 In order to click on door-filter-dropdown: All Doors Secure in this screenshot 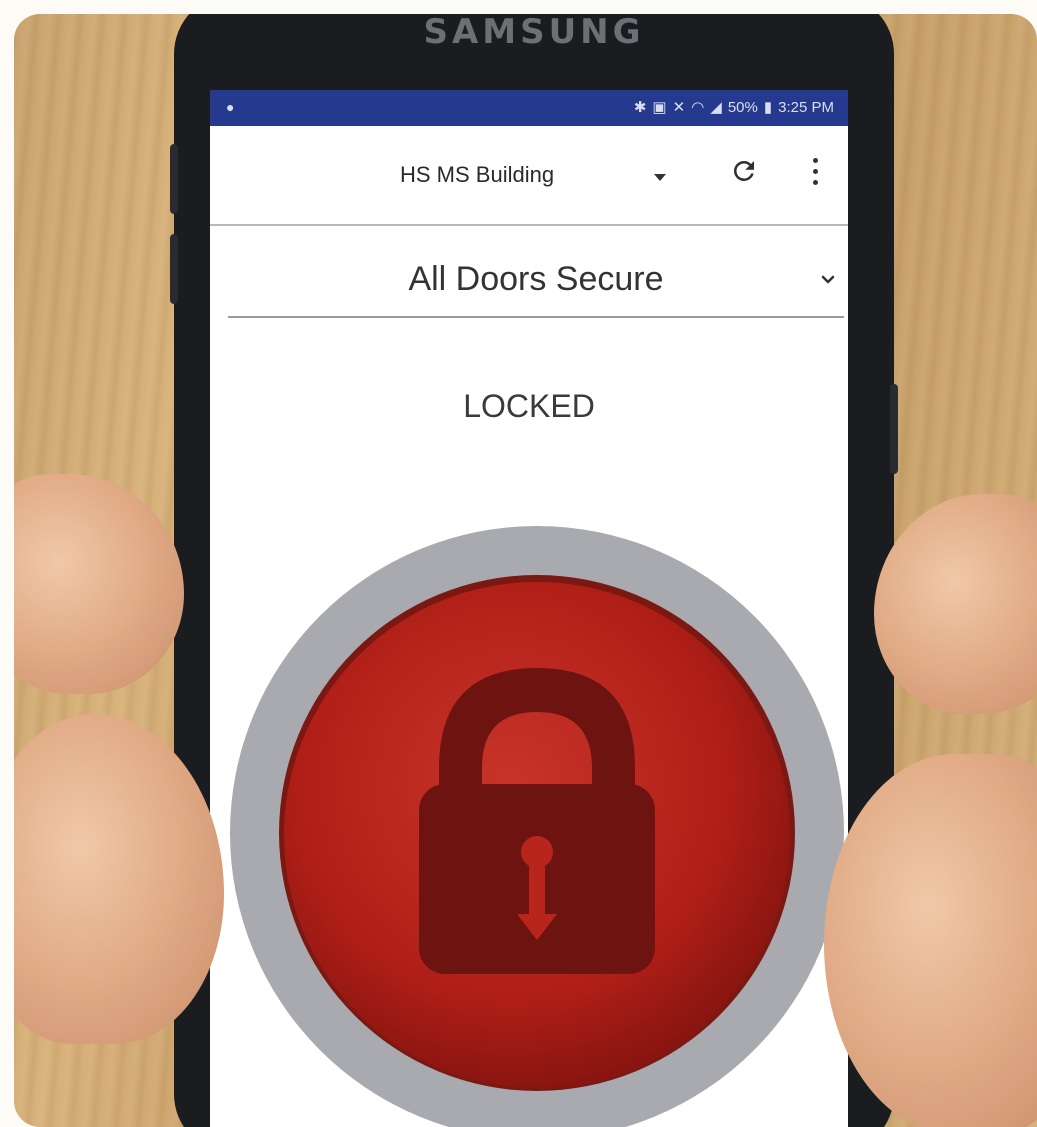, I will do `click(536, 272)`.